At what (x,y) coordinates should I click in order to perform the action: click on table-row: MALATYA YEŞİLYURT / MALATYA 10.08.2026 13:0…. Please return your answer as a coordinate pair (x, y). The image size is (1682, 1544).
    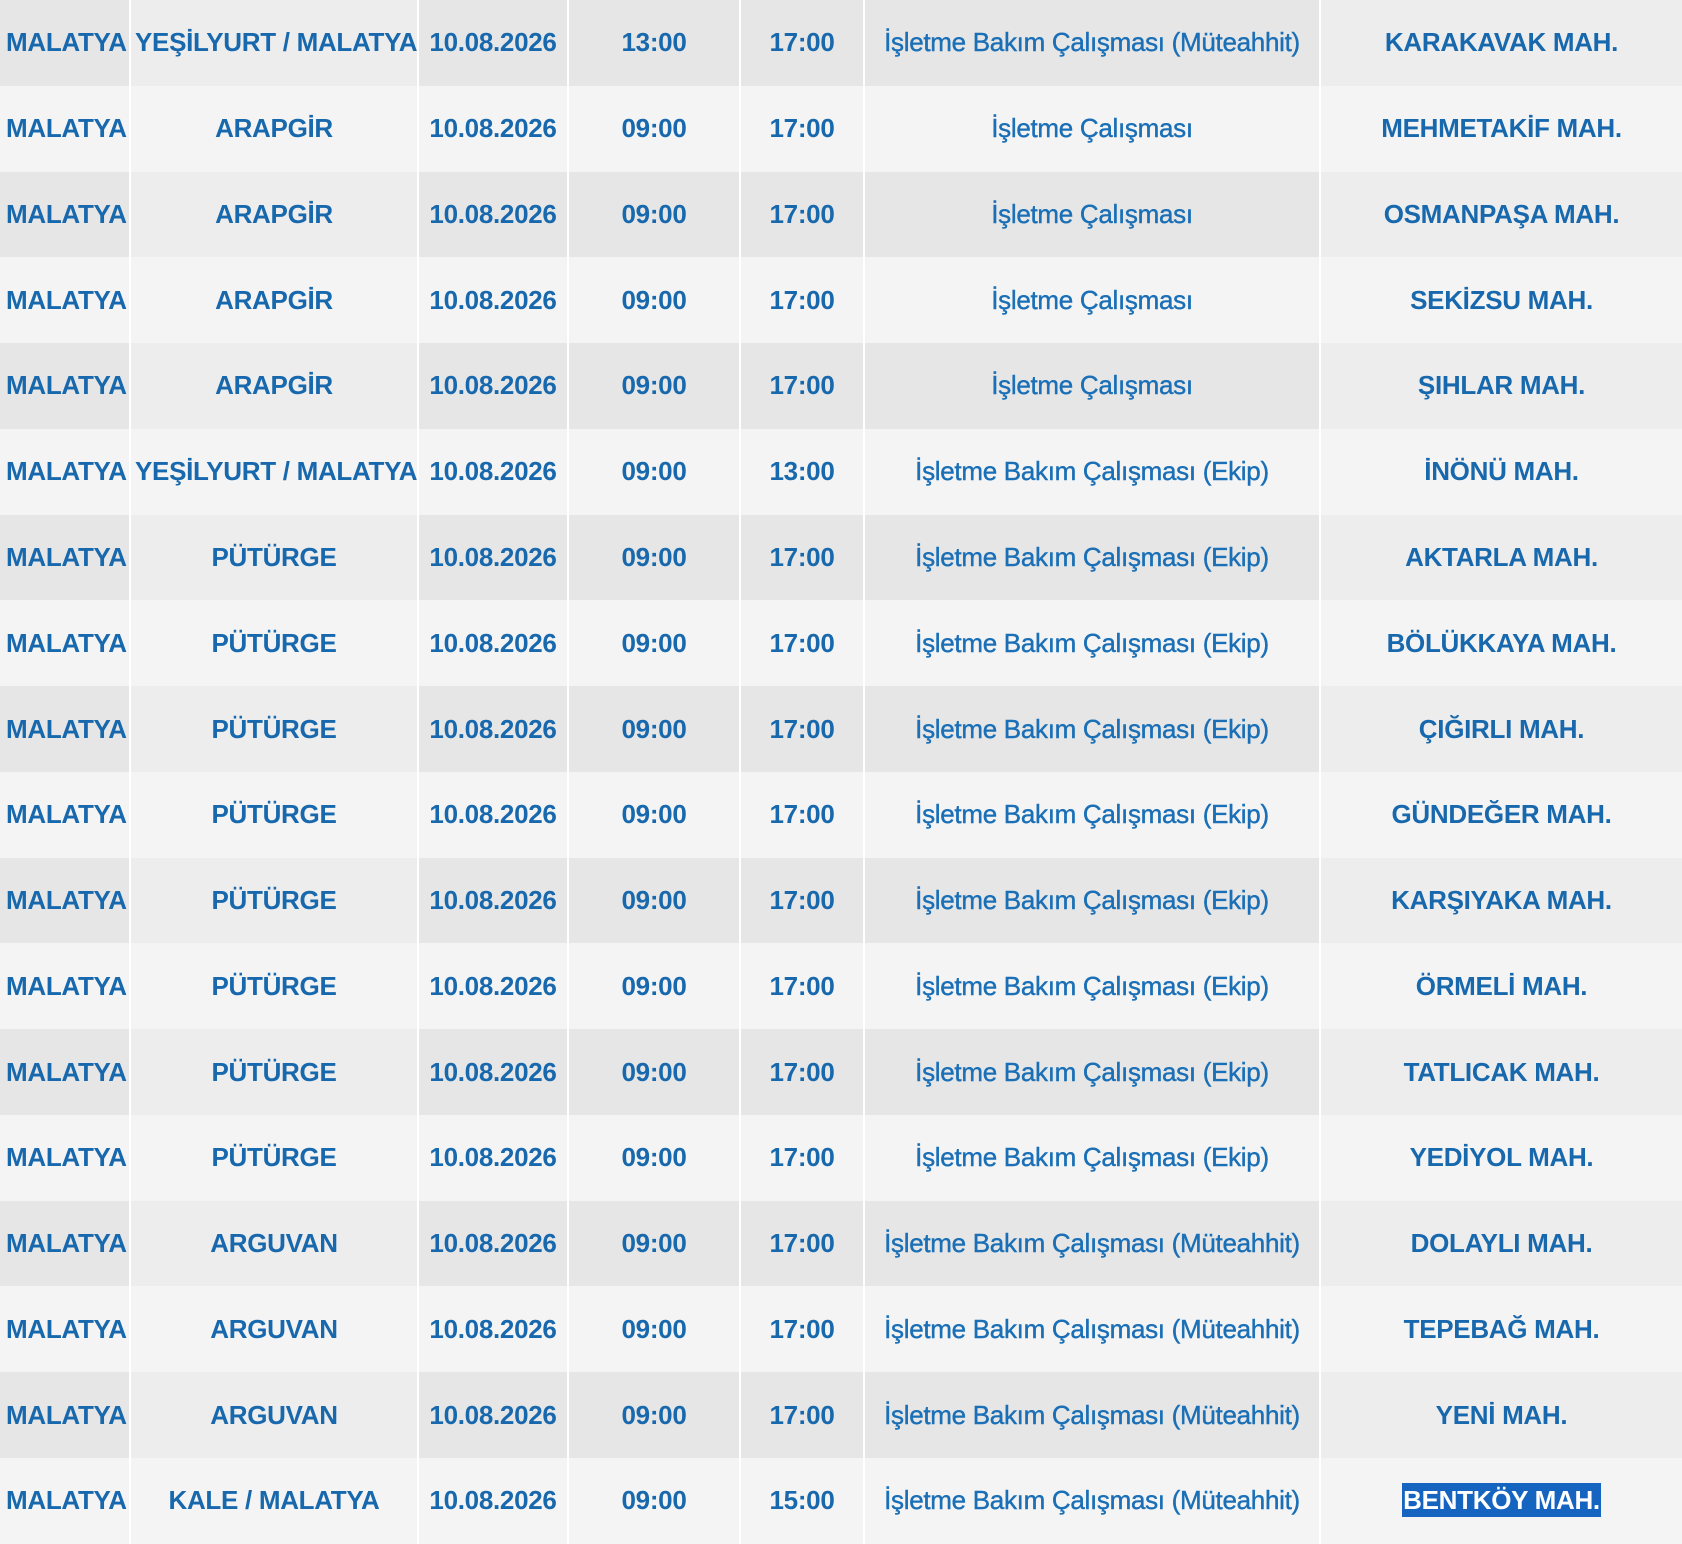
    Looking at the image, I should click on (841, 43).